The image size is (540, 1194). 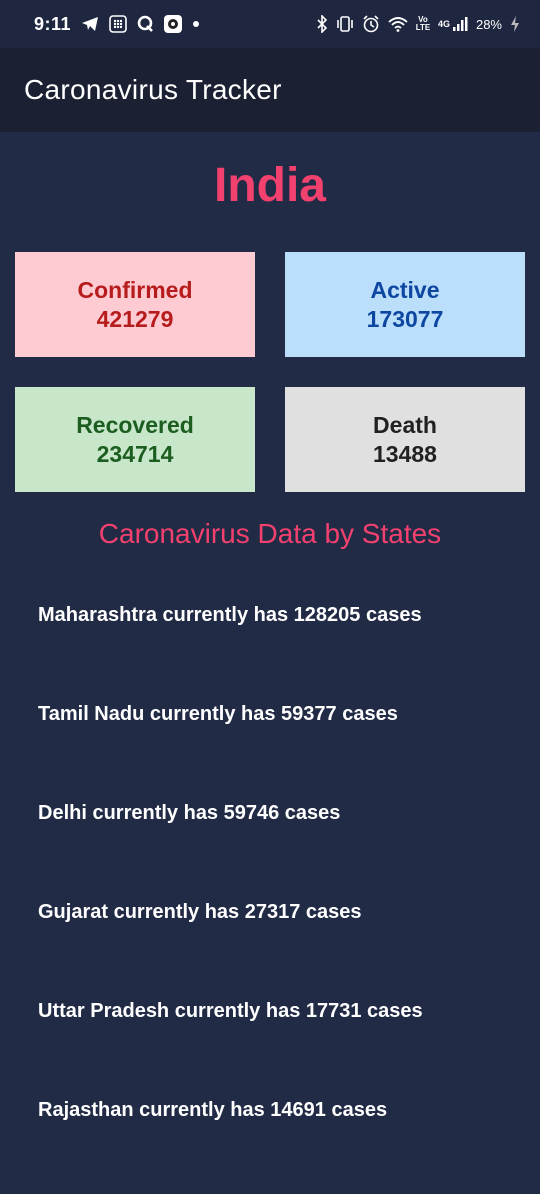 What do you see at coordinates (278, 847) in the screenshot?
I see `list-item: Delhi currently has 59746 cases` at bounding box center [278, 847].